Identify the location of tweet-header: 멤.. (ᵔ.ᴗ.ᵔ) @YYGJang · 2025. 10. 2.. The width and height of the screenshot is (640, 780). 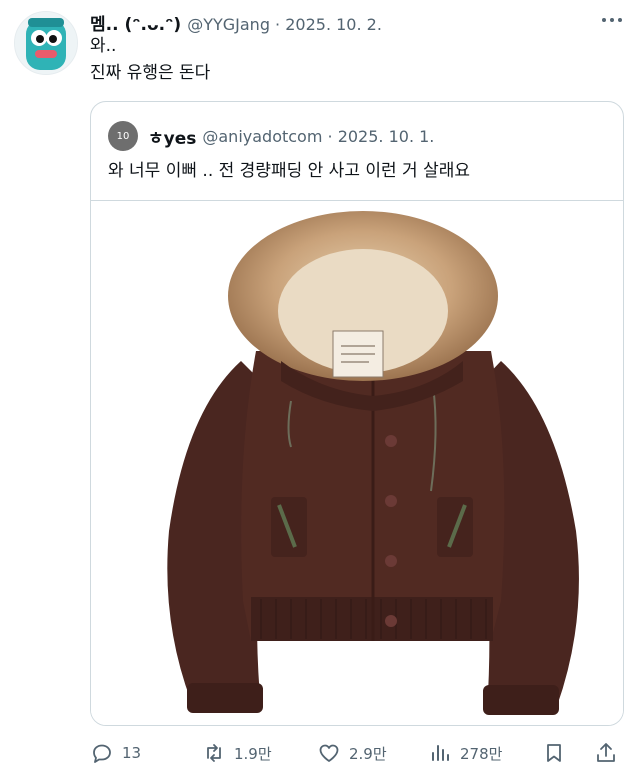
(236, 22).